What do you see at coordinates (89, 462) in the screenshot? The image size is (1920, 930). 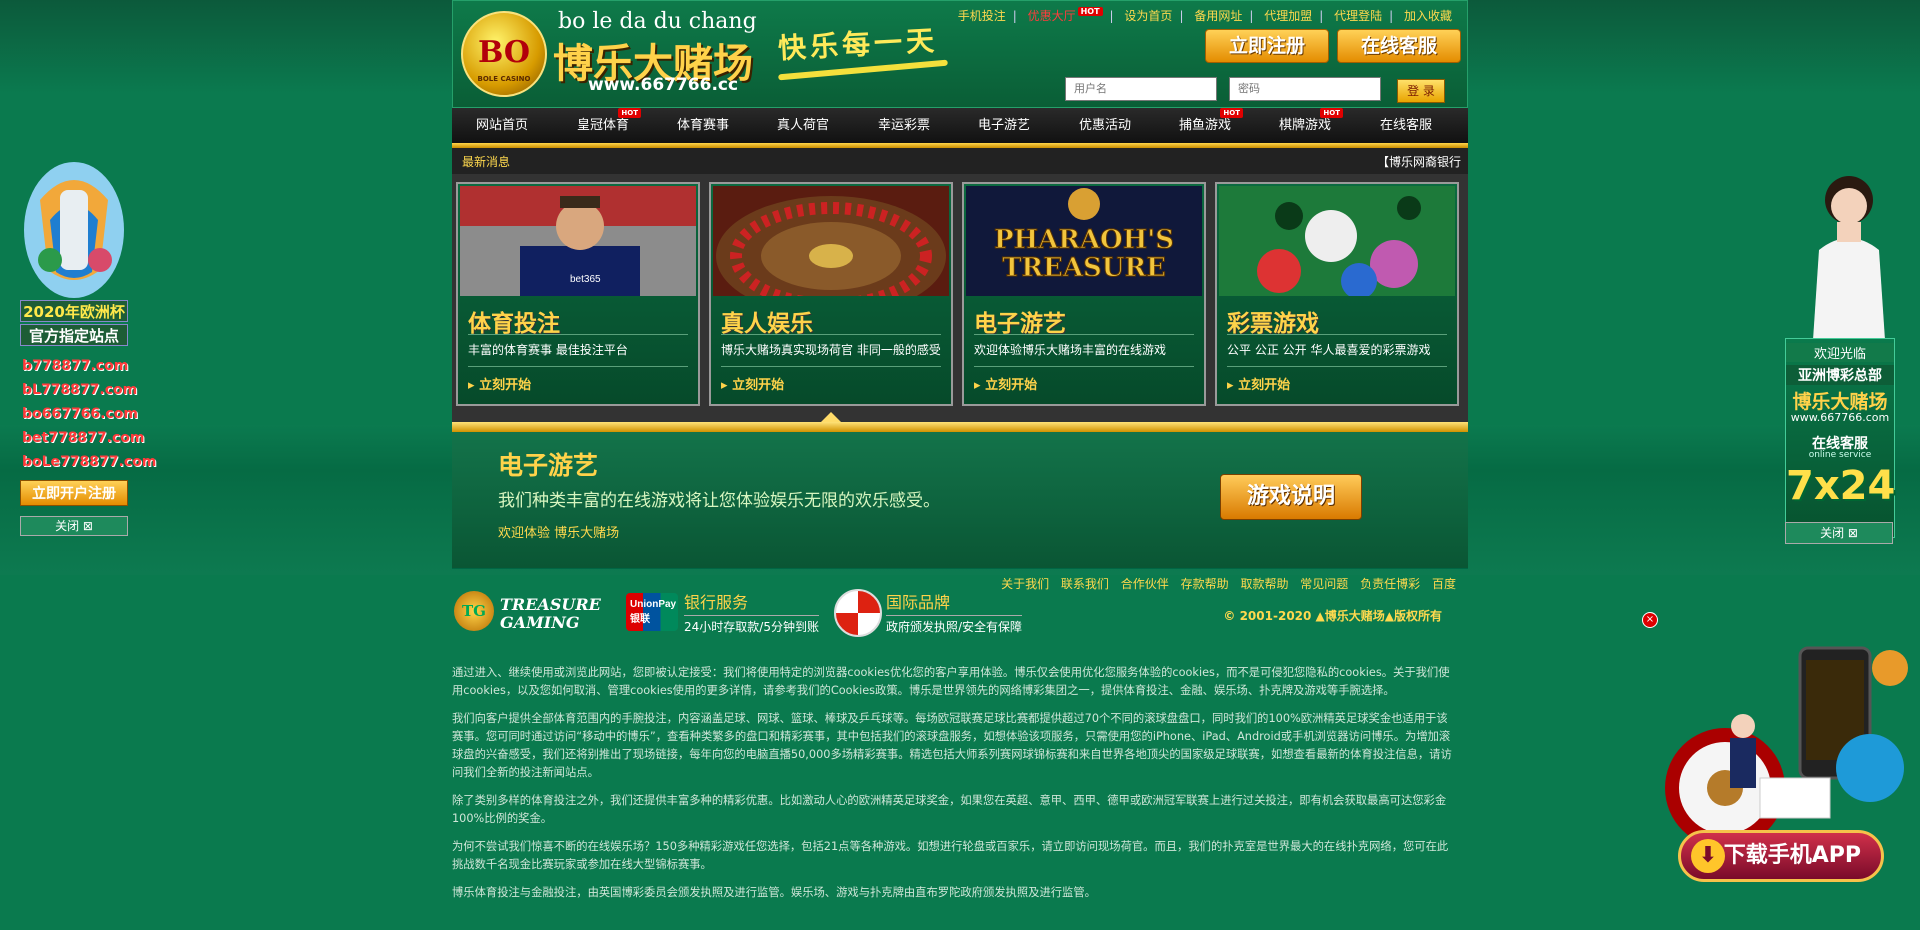 I see `alt-url: boLe778877.com` at bounding box center [89, 462].